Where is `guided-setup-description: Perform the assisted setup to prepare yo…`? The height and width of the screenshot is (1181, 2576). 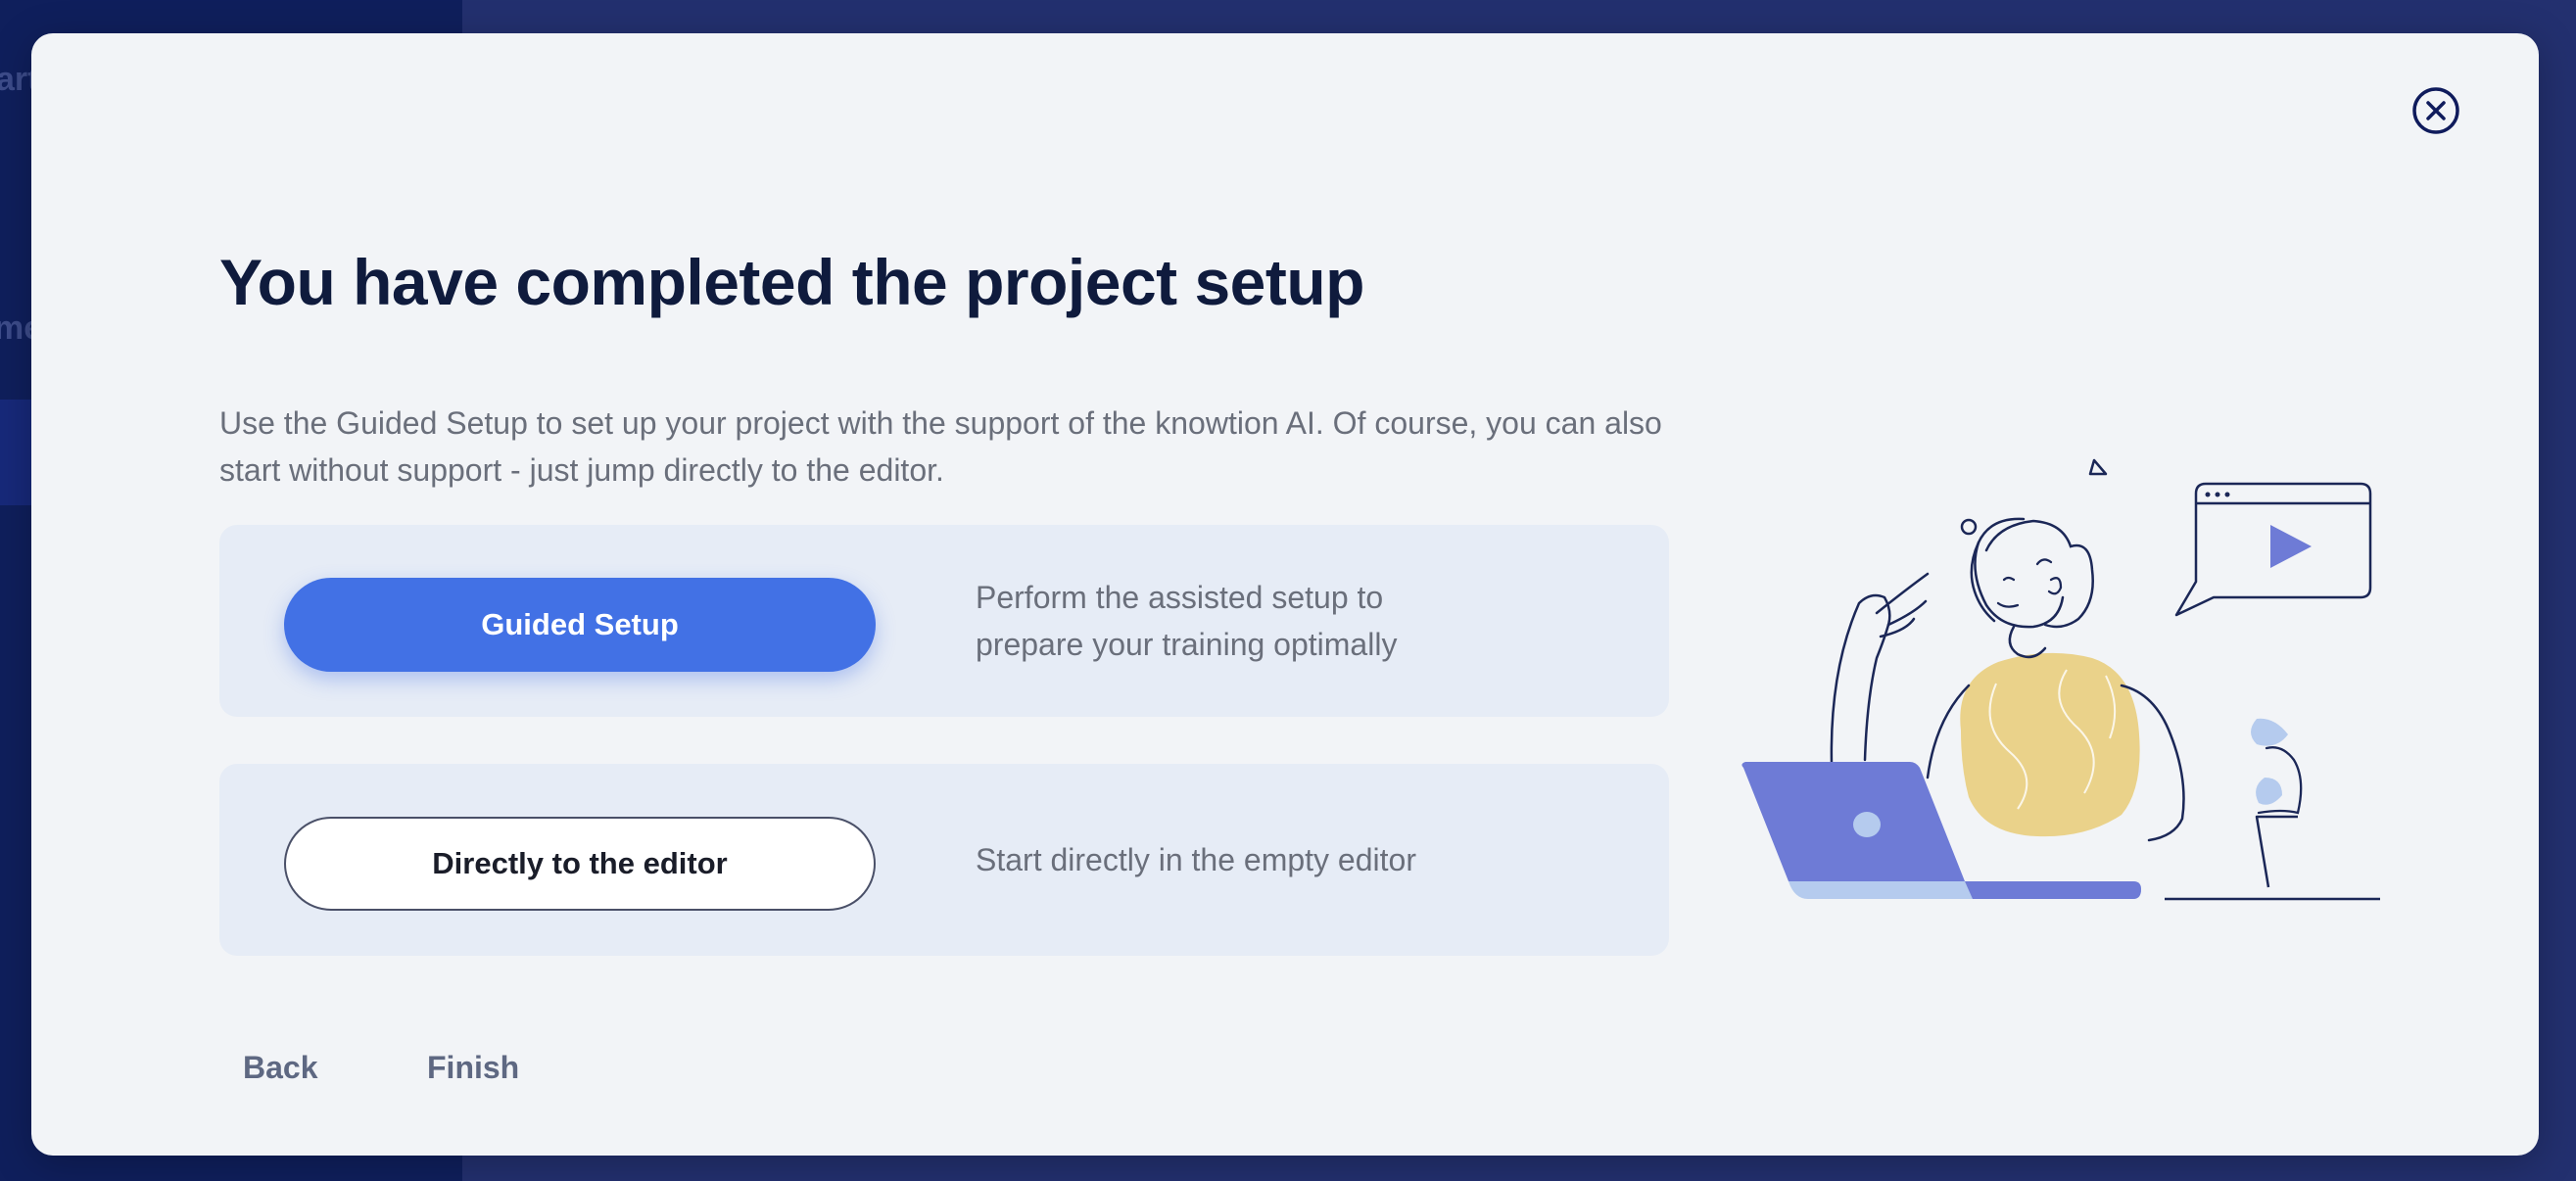 guided-setup-description: Perform the assisted setup to prepare yo… is located at coordinates (1186, 621).